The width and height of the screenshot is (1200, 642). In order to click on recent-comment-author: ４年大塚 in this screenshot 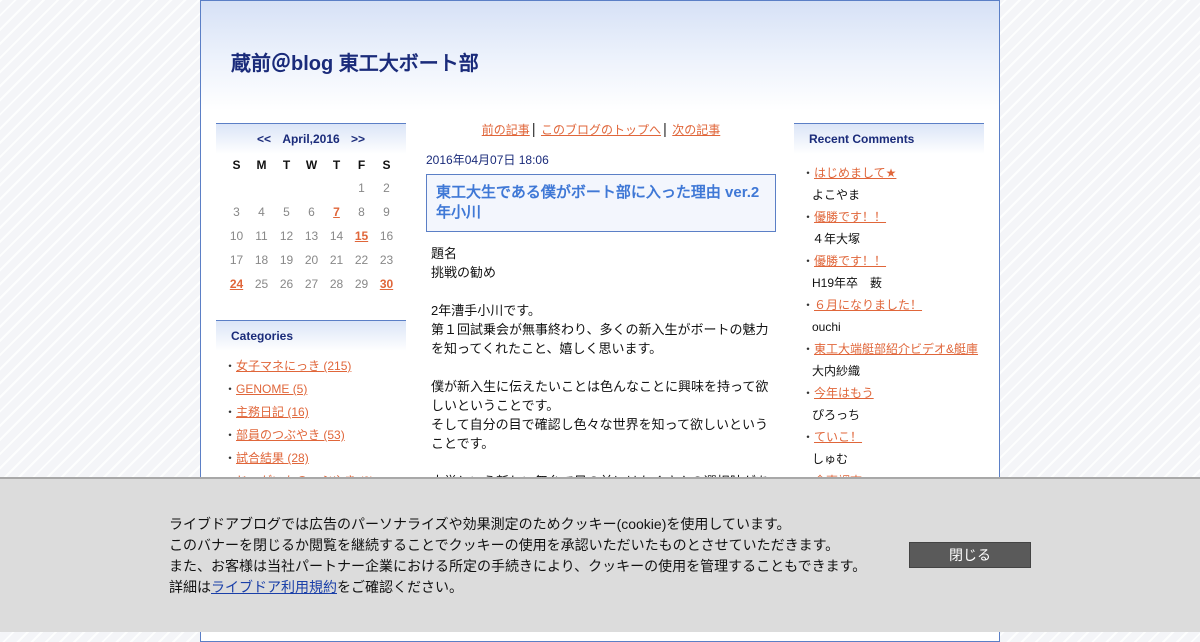, I will do `click(836, 239)`.